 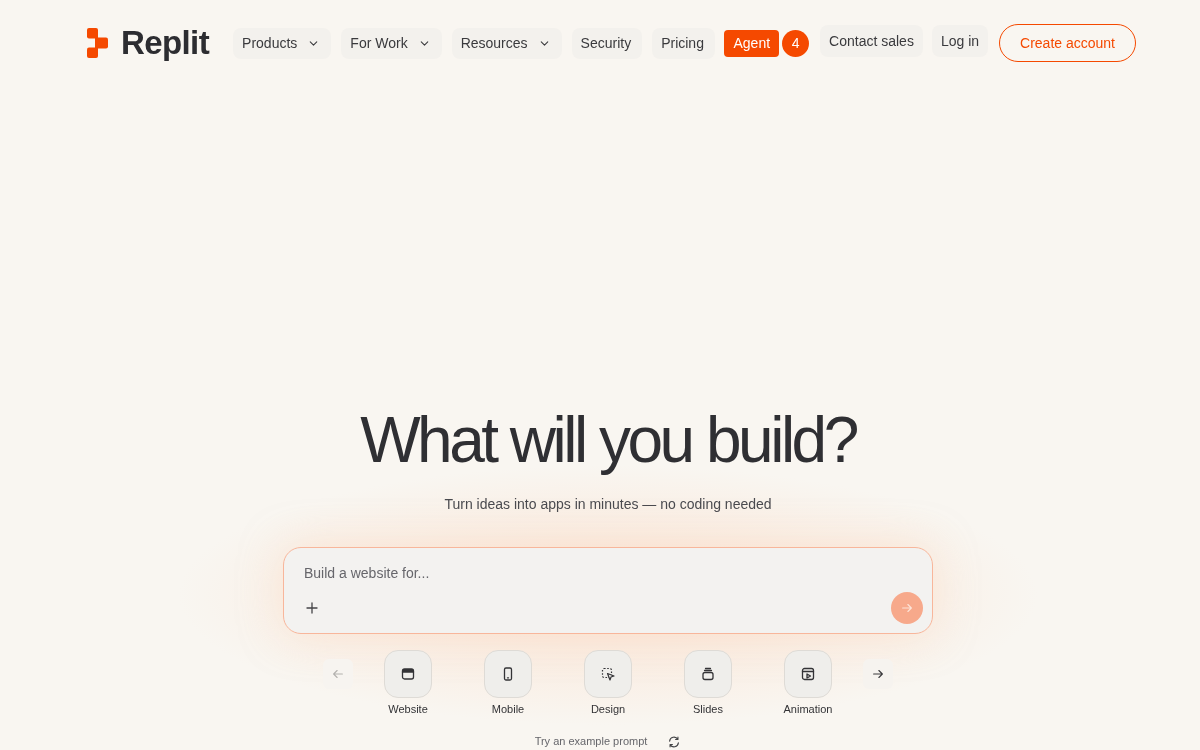 What do you see at coordinates (674, 741) in the screenshot?
I see `refresh-icon` at bounding box center [674, 741].